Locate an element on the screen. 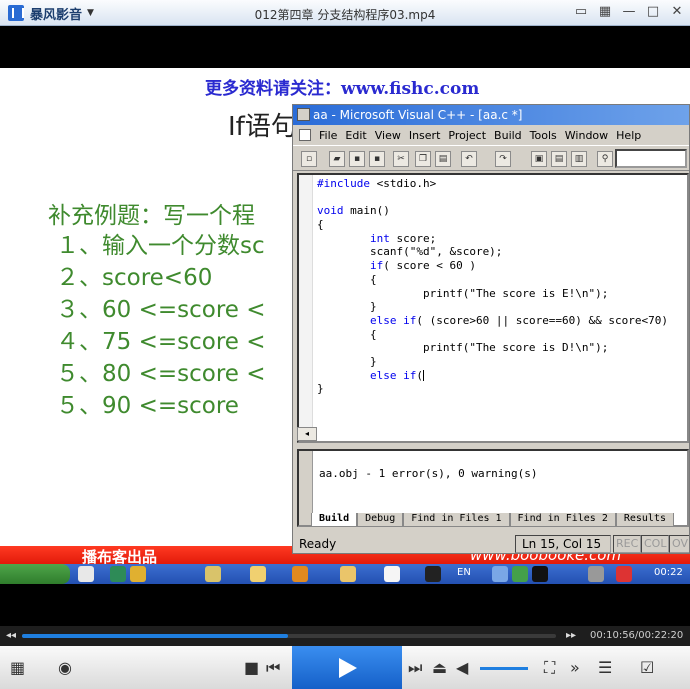  slide-line: ４、75 <=score < is located at coordinates (161, 342).